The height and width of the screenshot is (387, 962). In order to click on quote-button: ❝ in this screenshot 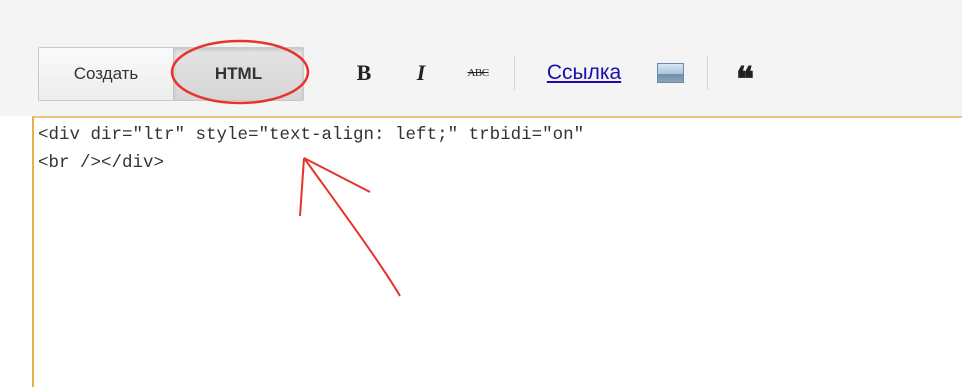, I will do `click(745, 78)`.